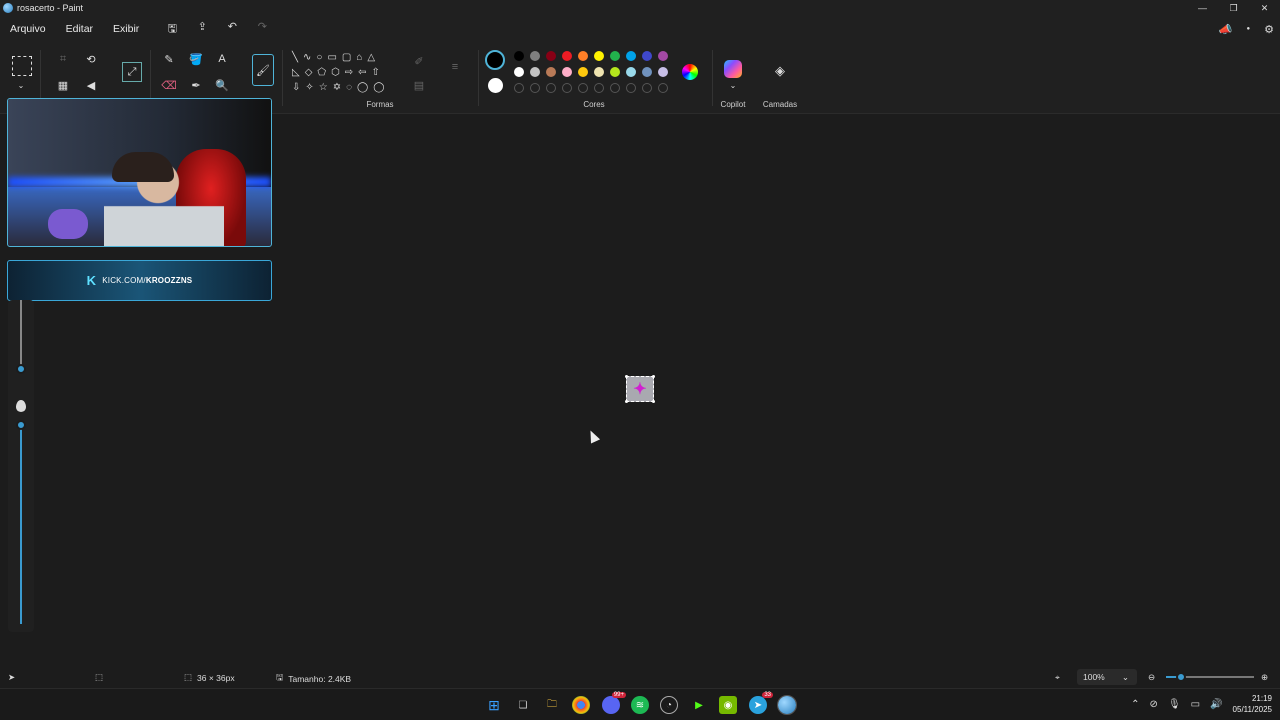  I want to click on volume-icon: 🔊, so click(1216, 704).